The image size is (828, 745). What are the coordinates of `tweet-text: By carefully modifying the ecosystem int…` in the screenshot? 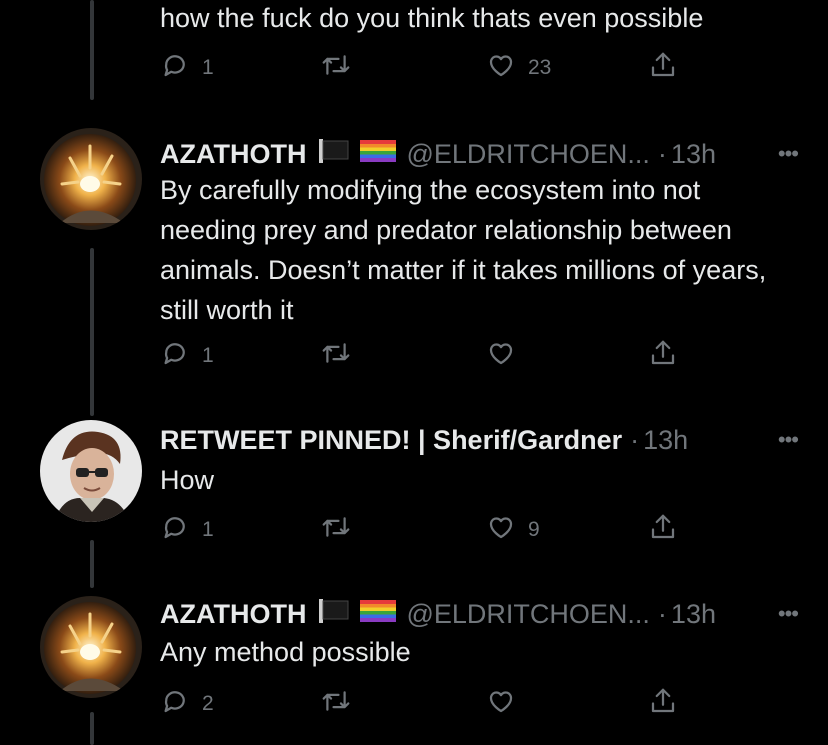 It's located at (463, 250).